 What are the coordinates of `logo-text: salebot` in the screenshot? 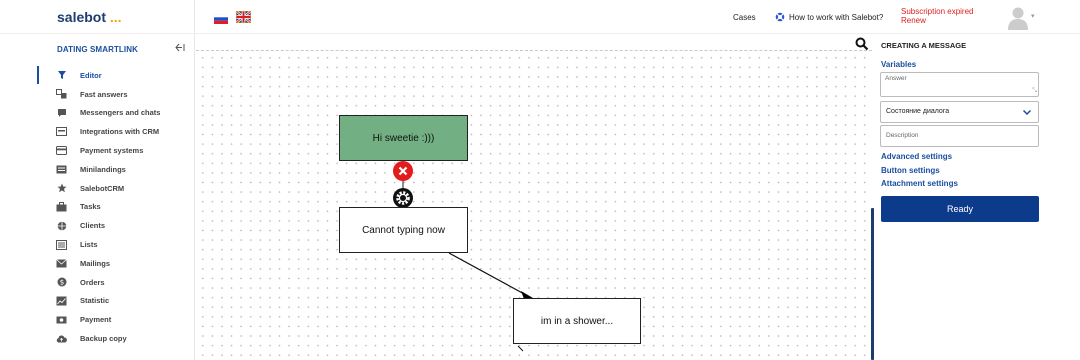 It's located at (82, 17).